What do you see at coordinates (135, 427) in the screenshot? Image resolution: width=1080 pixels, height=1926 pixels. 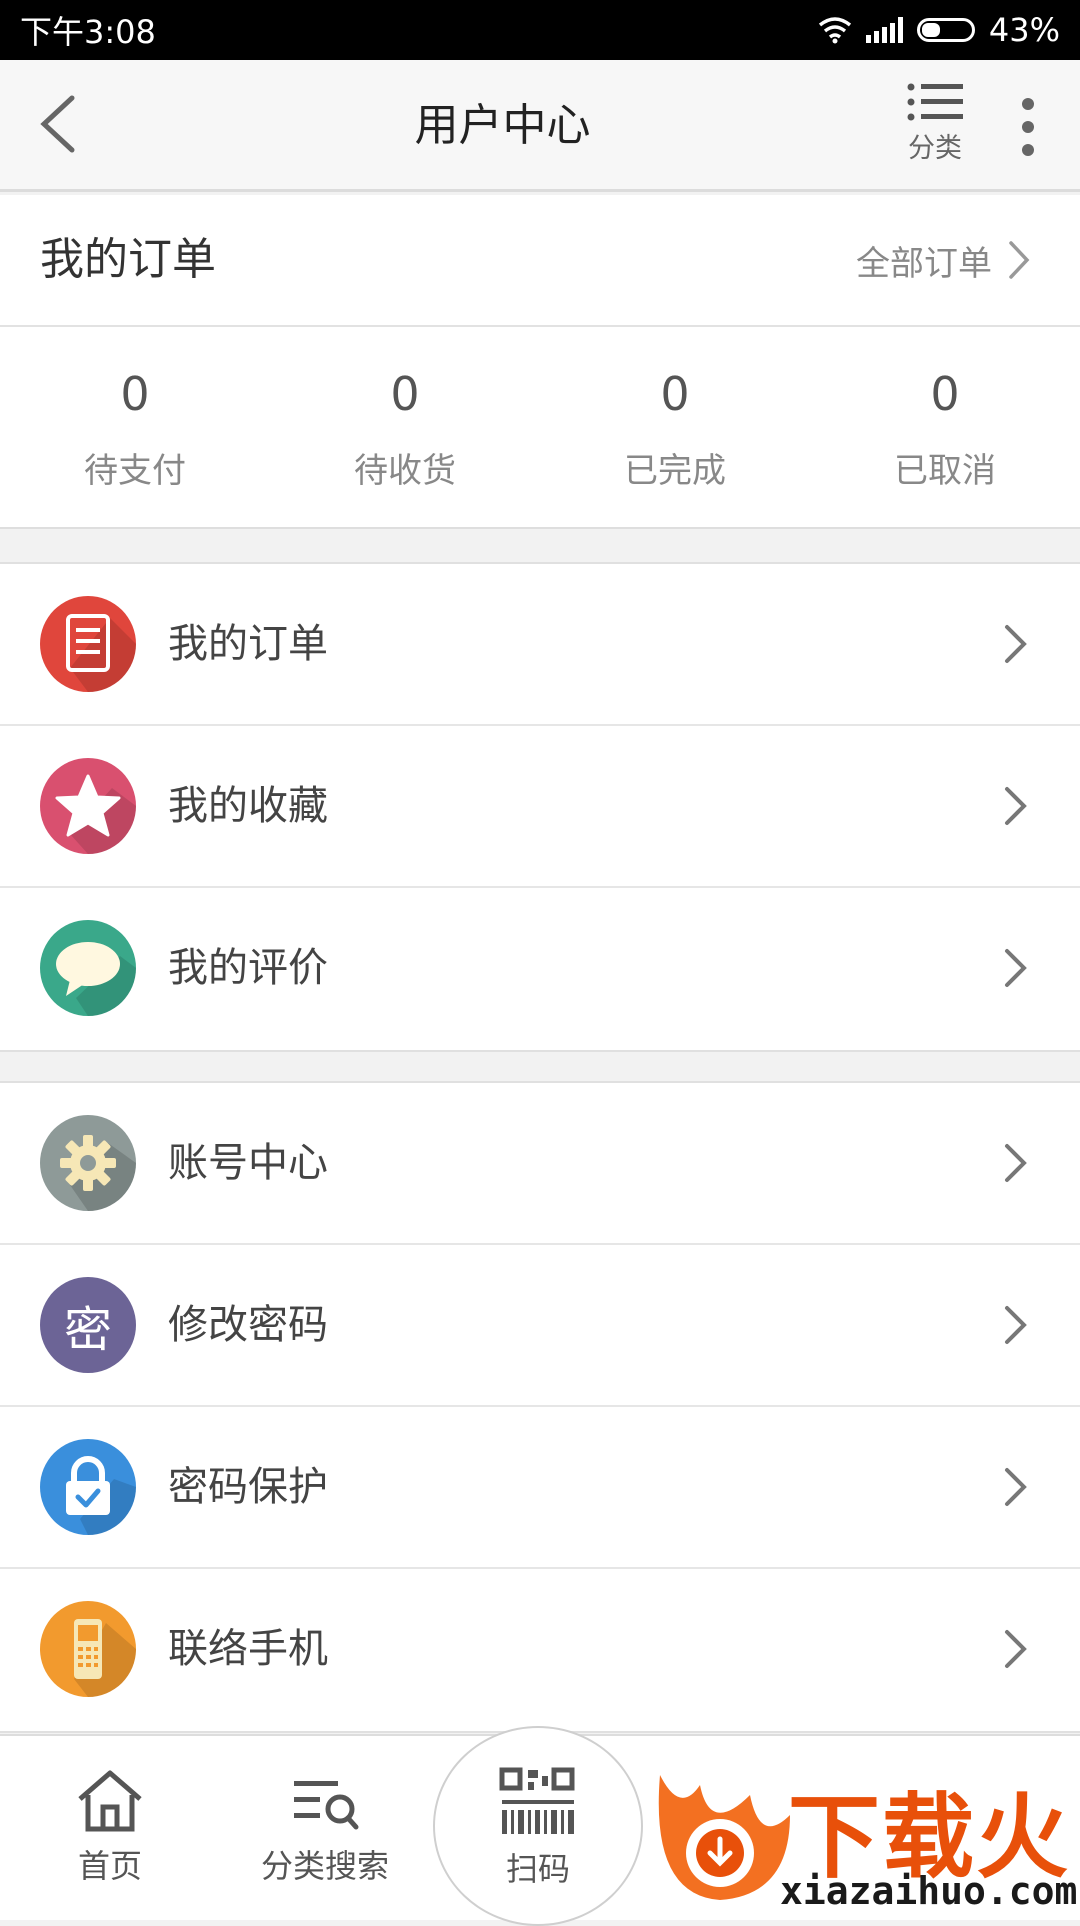 I see `stat-pending-payment: 0 待支付` at bounding box center [135, 427].